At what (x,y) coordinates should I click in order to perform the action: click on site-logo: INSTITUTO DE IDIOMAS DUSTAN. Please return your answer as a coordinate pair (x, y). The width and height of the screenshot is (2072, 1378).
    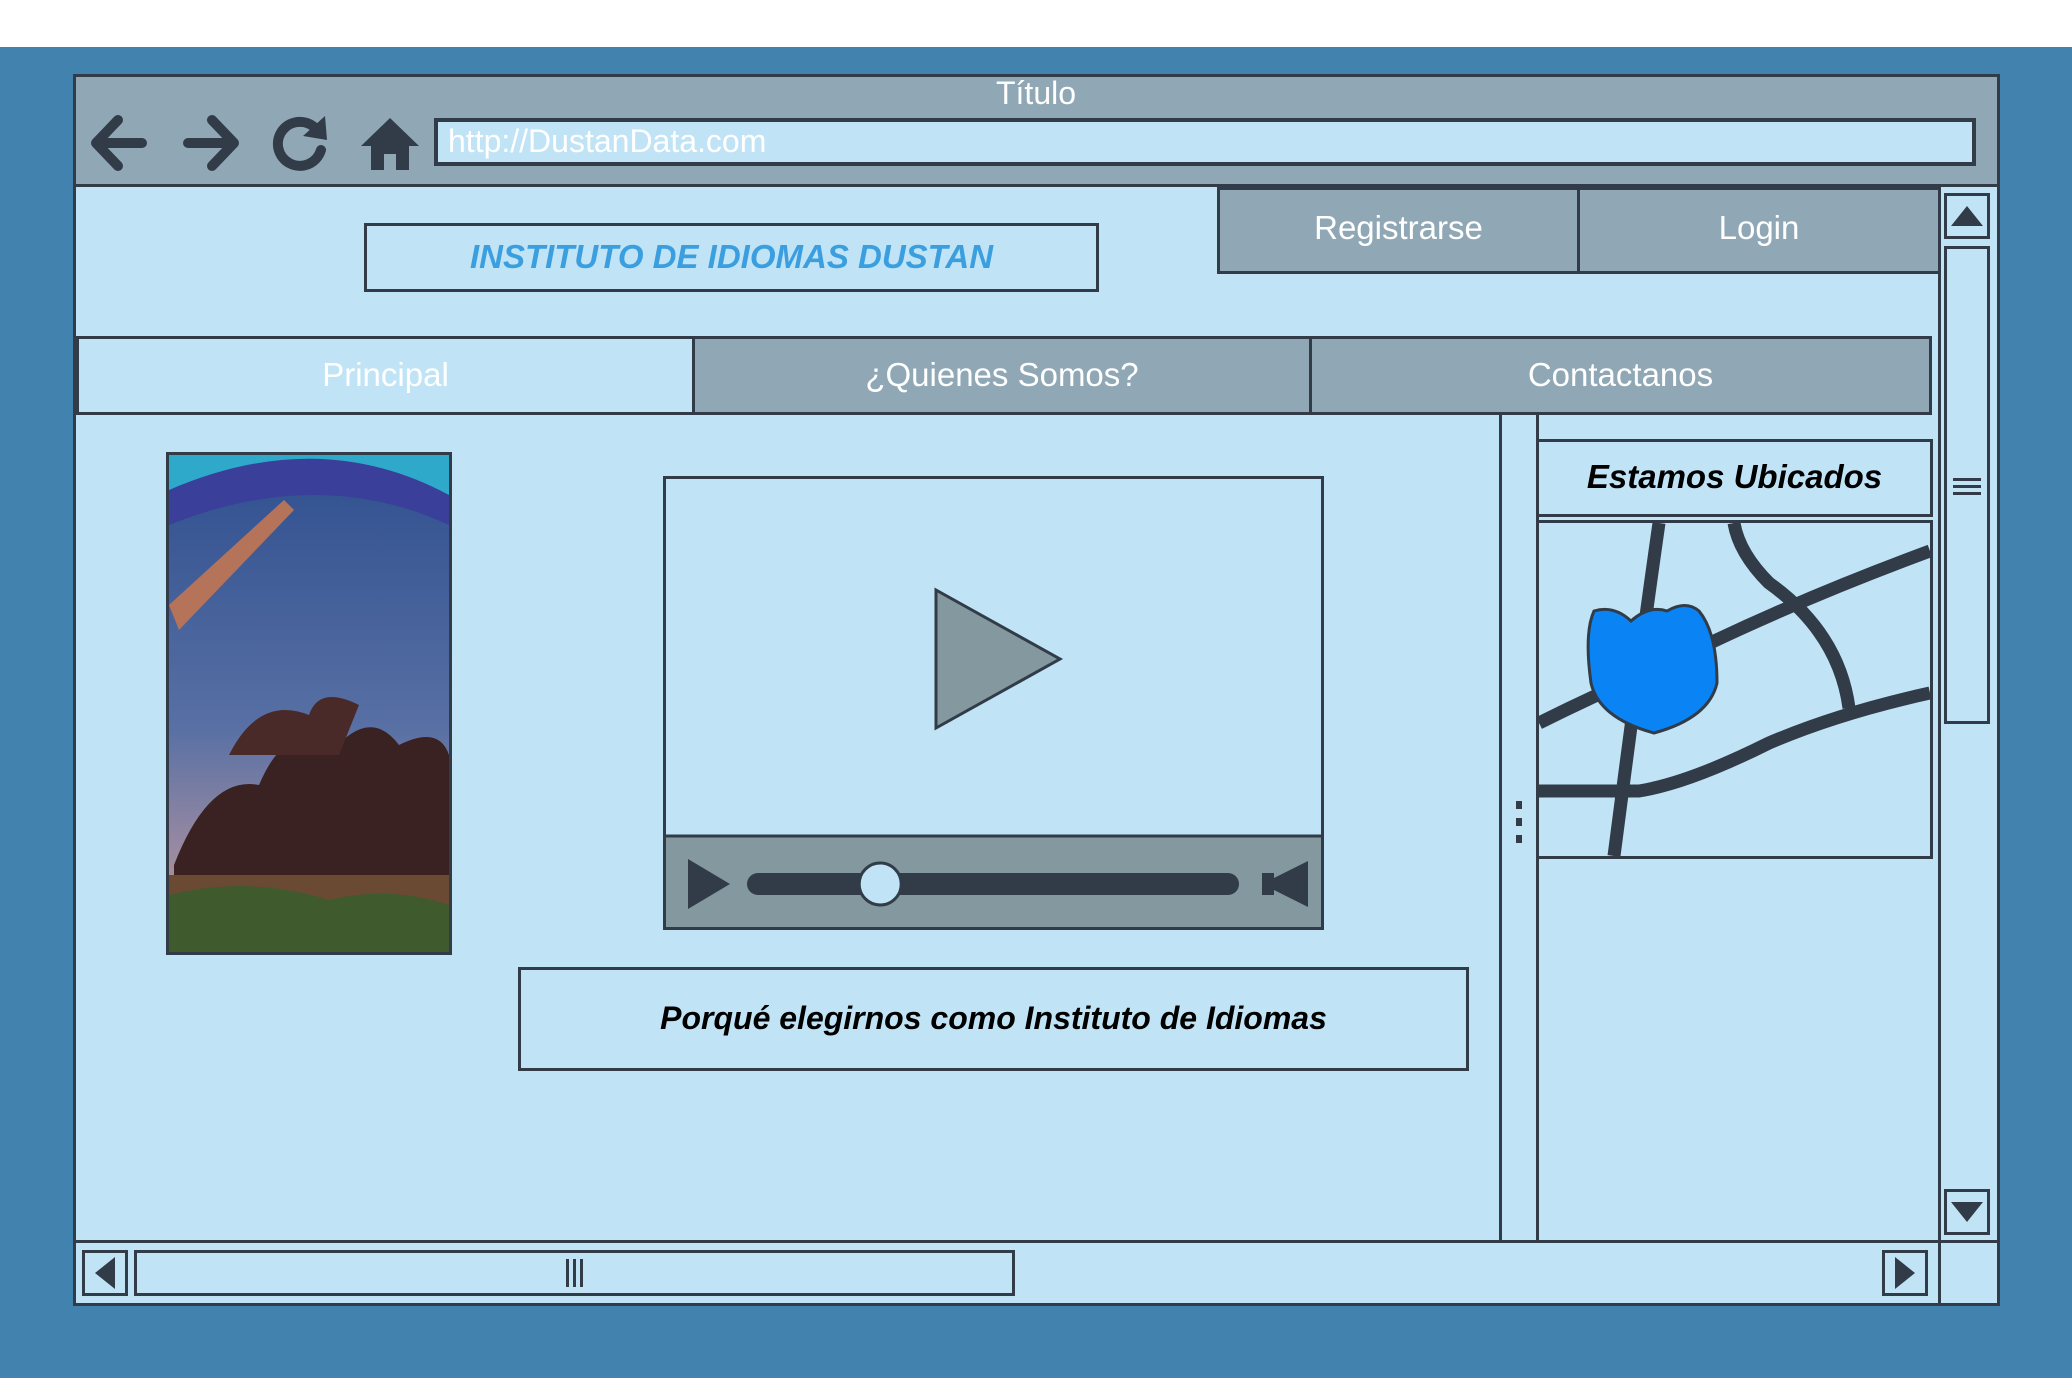
    Looking at the image, I should click on (731, 257).